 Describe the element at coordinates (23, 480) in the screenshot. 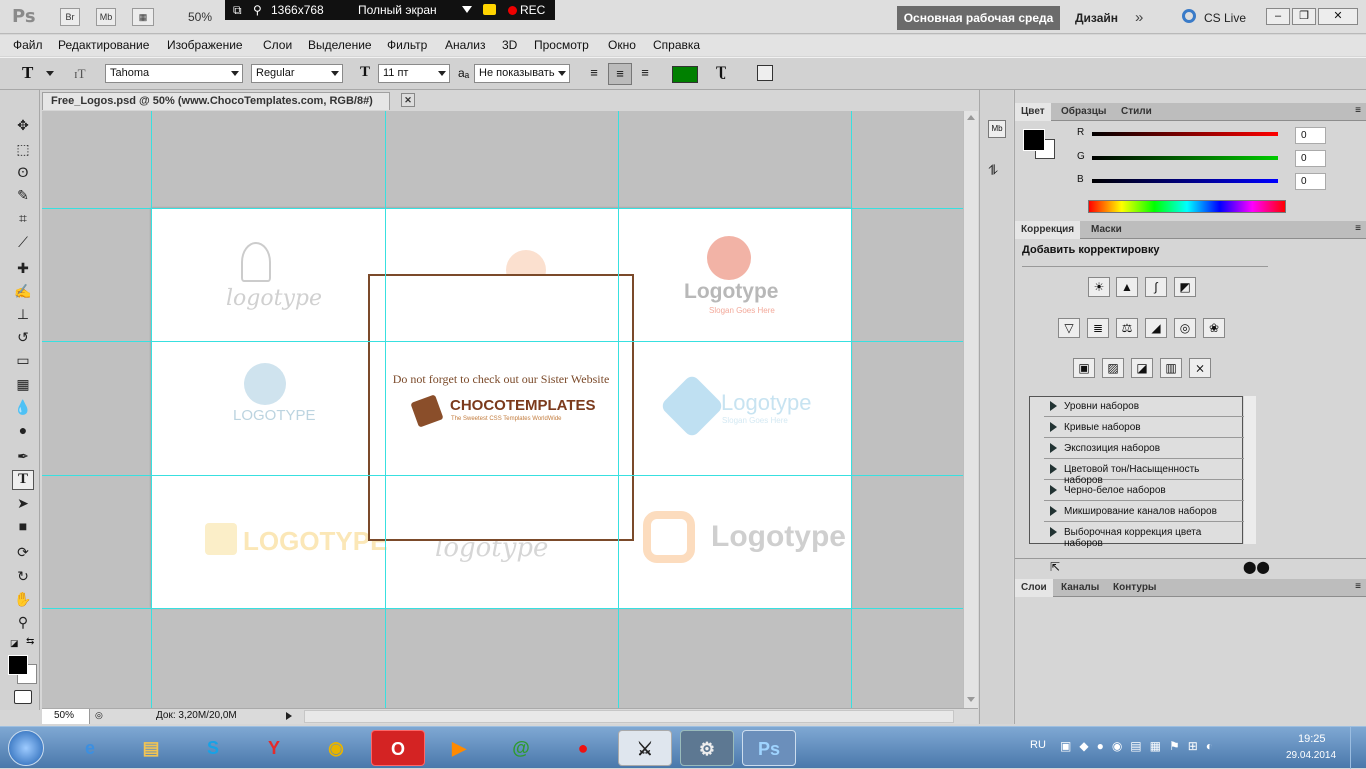

I see `type-tool-icon: T` at that location.